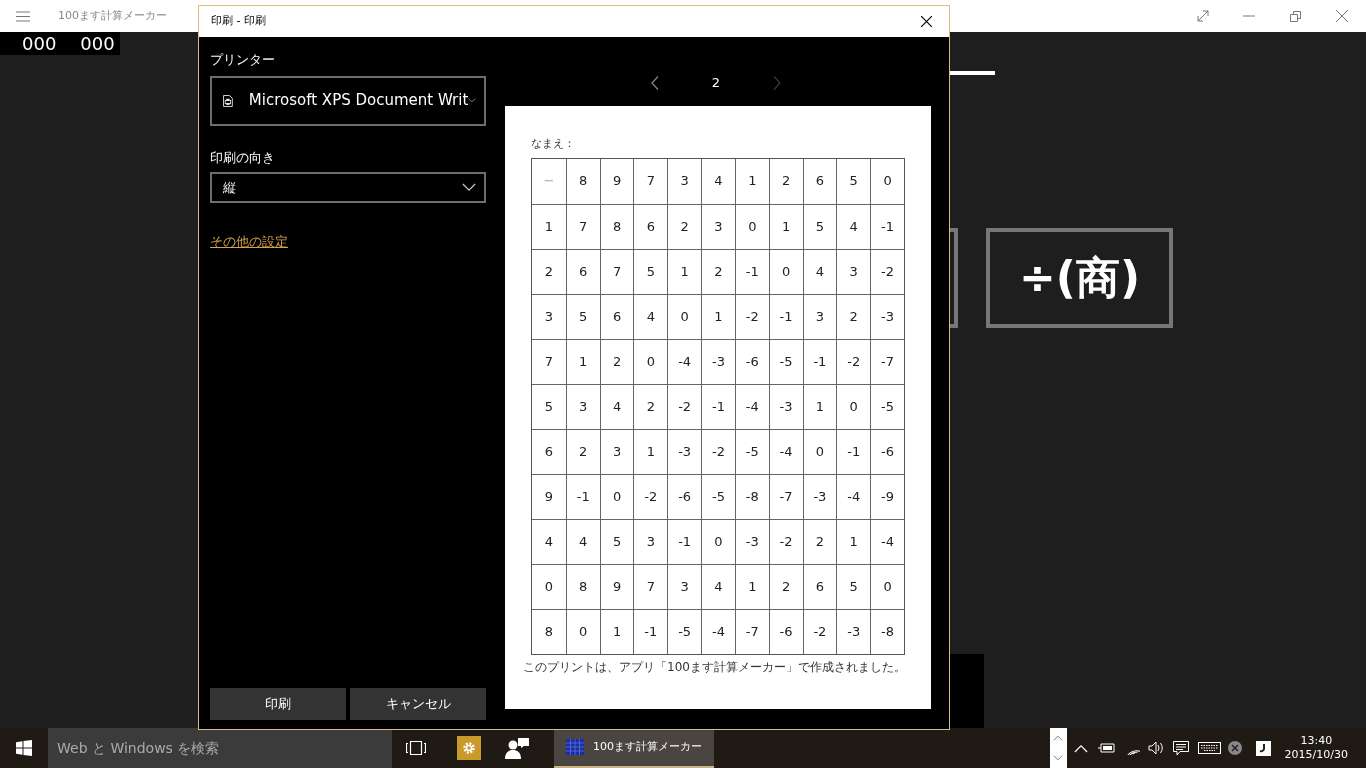 The height and width of the screenshot is (768, 1366). What do you see at coordinates (634, 748) in the screenshot?
I see `taskbar-app-button: 100ます計算メーカー` at bounding box center [634, 748].